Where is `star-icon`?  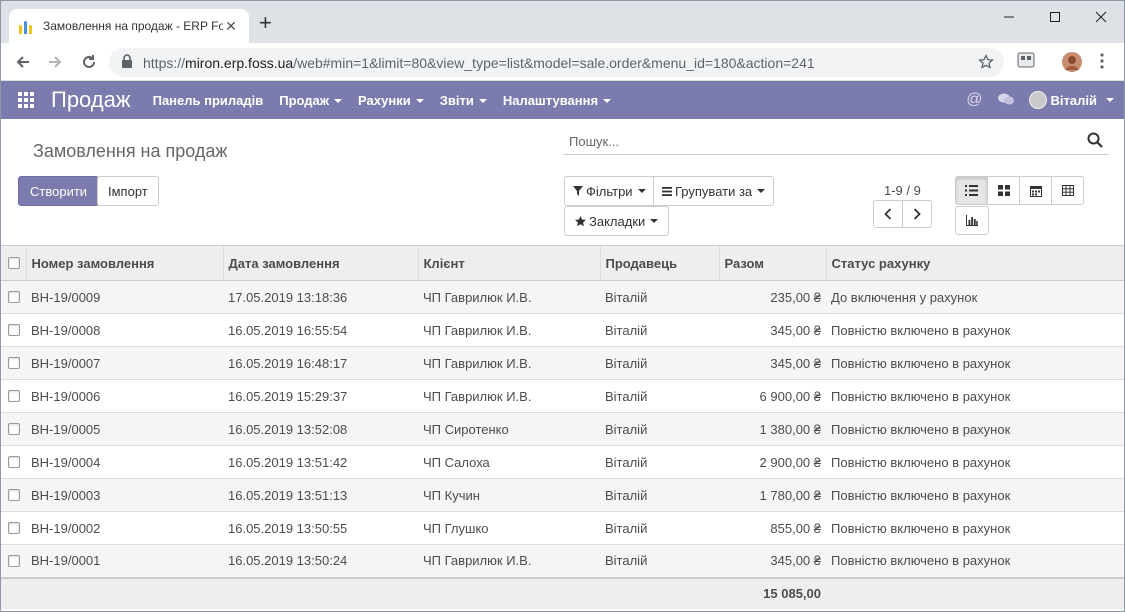 star-icon is located at coordinates (580, 220).